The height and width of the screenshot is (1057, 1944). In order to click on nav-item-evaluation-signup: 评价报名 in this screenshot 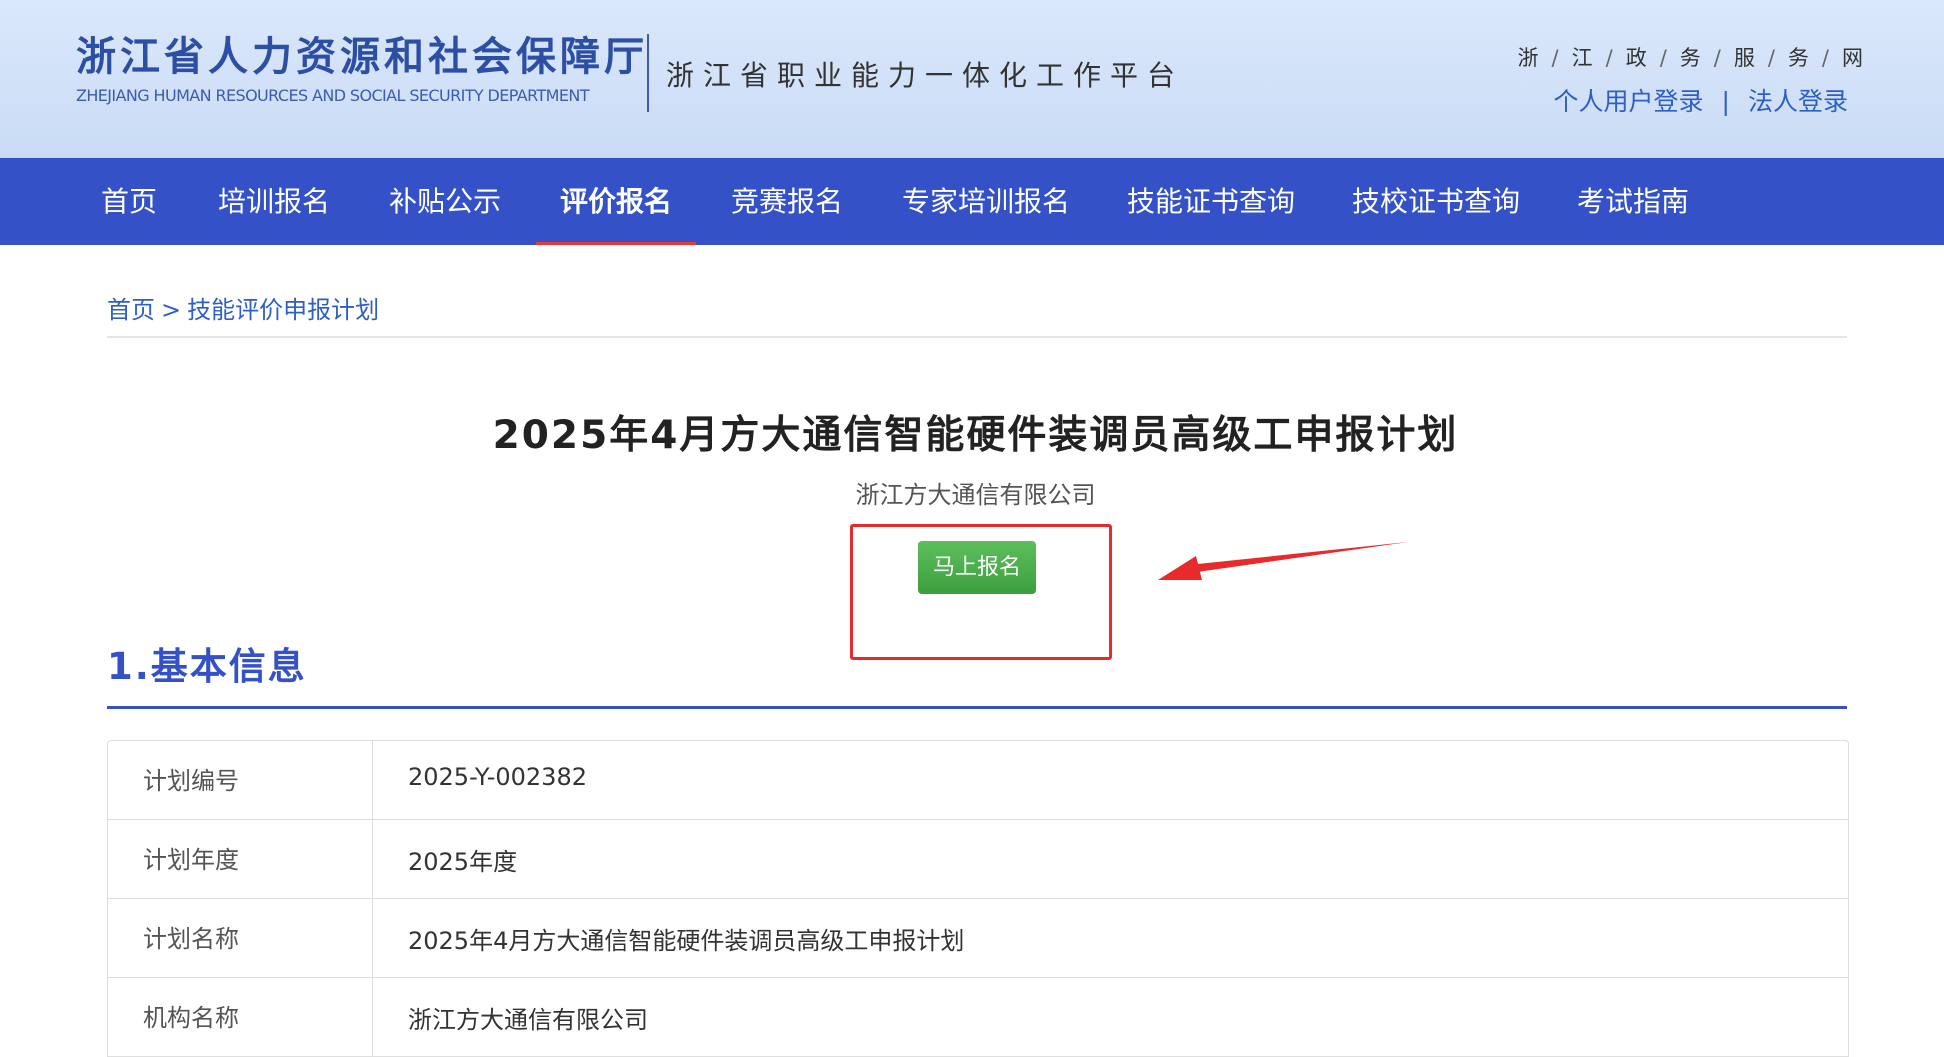, I will do `click(616, 201)`.